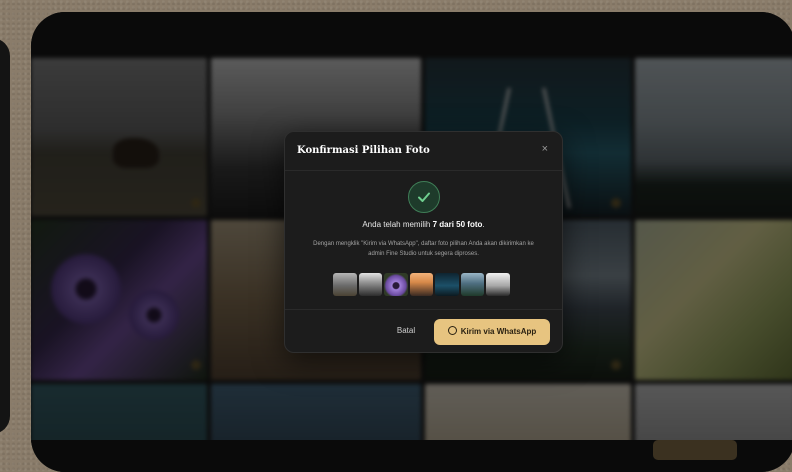 This screenshot has height=472, width=792. What do you see at coordinates (483, 224) in the screenshot?
I see `summary-suffix: .` at bounding box center [483, 224].